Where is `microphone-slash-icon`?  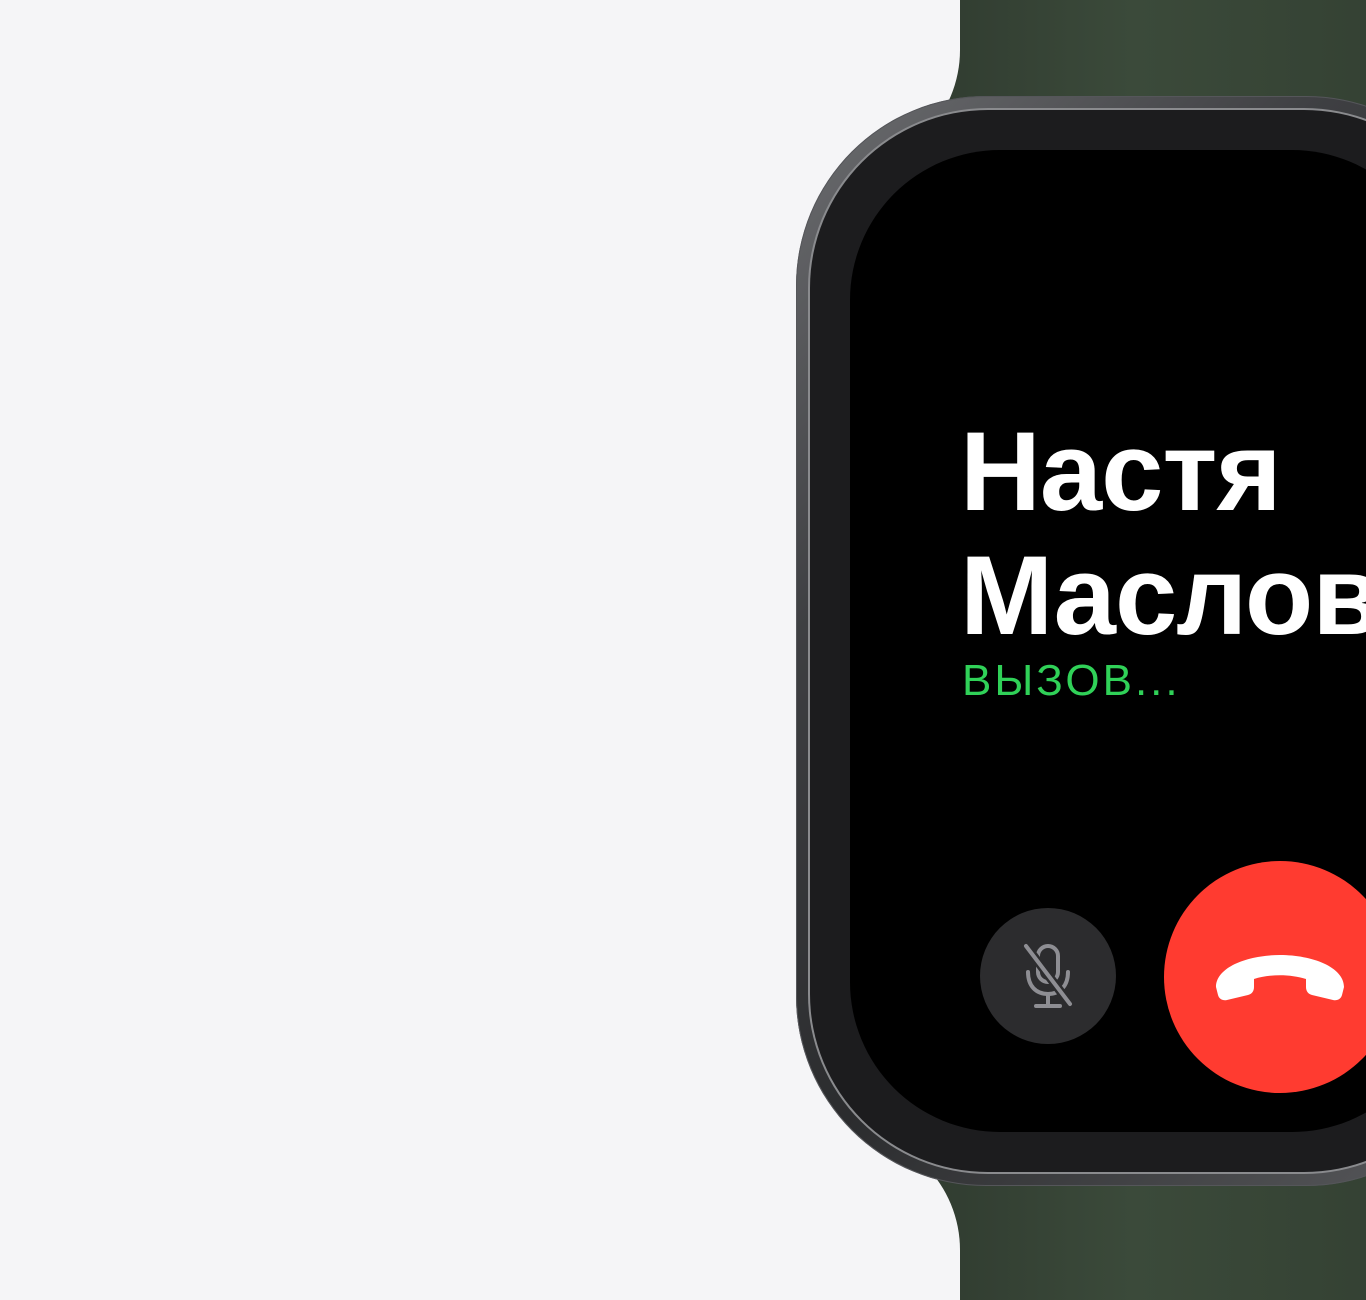
microphone-slash-icon is located at coordinates (1048, 975).